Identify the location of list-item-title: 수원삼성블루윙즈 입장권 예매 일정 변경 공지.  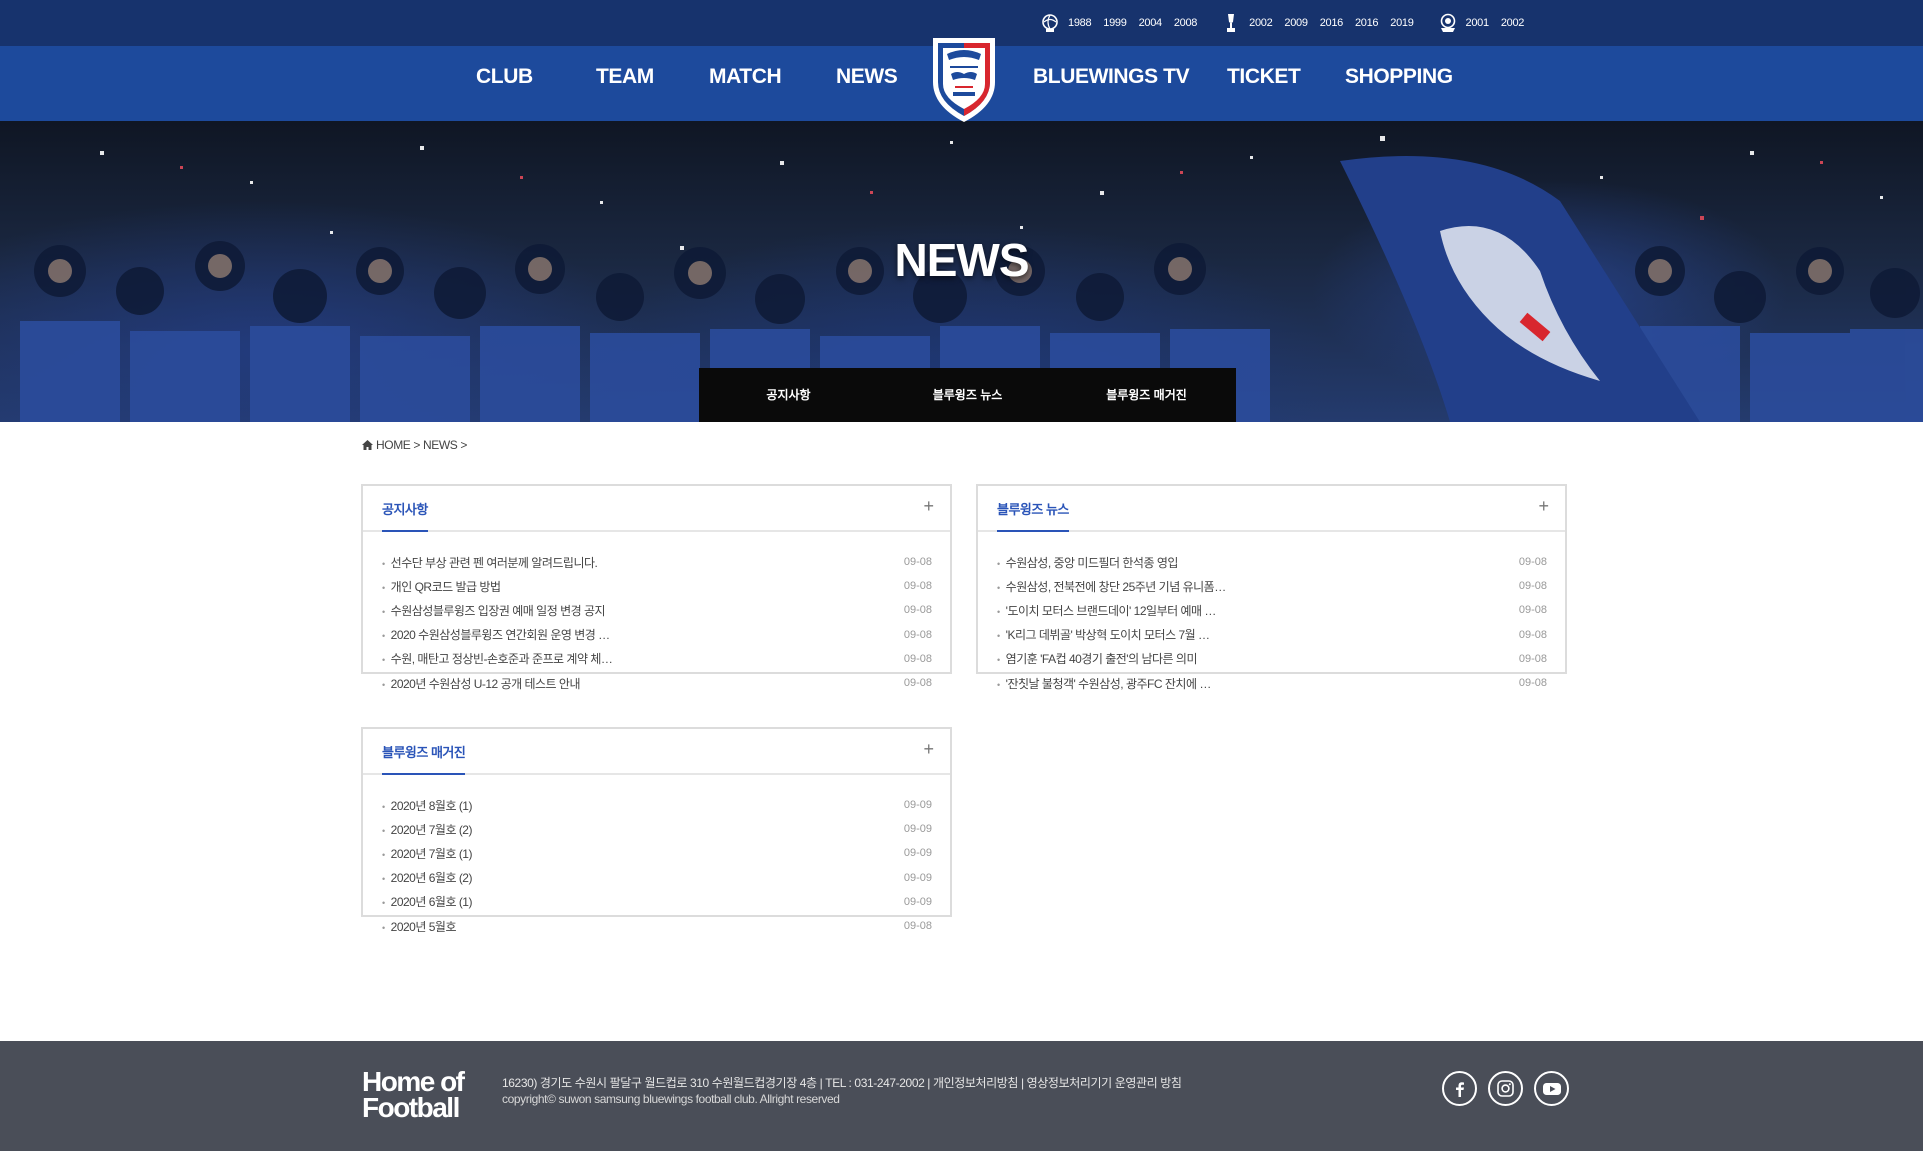
(493, 610).